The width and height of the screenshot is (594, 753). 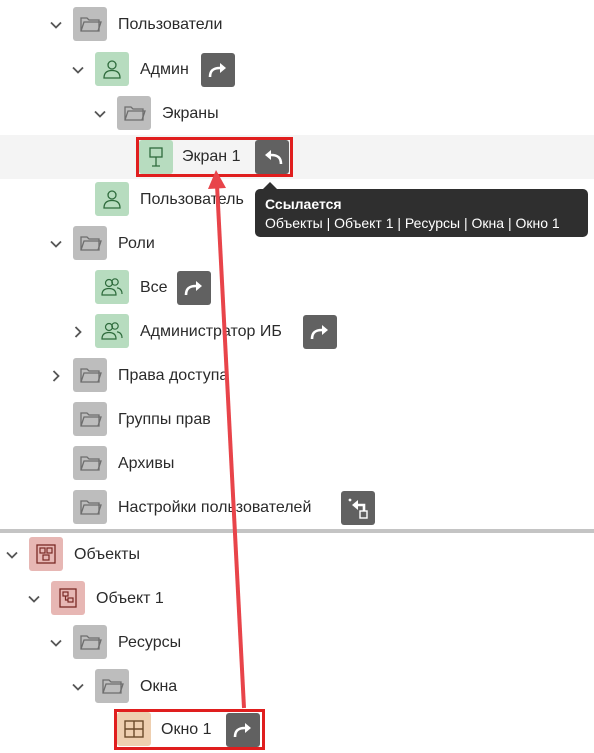 What do you see at coordinates (297, 687) in the screenshot?
I see `tree-row-windows: Окна` at bounding box center [297, 687].